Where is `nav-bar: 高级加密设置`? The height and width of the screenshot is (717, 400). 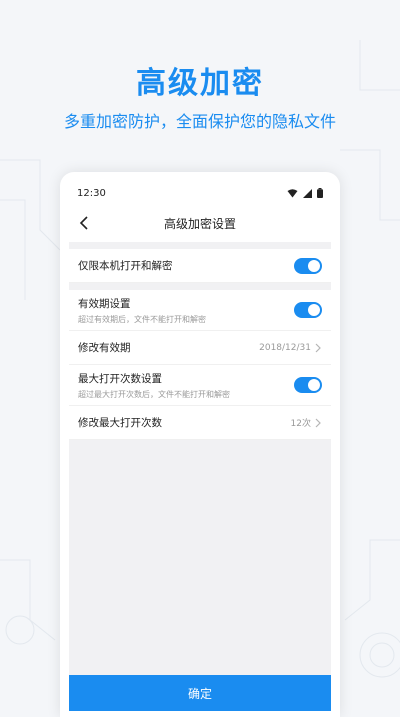 nav-bar: 高级加密设置 is located at coordinates (200, 223).